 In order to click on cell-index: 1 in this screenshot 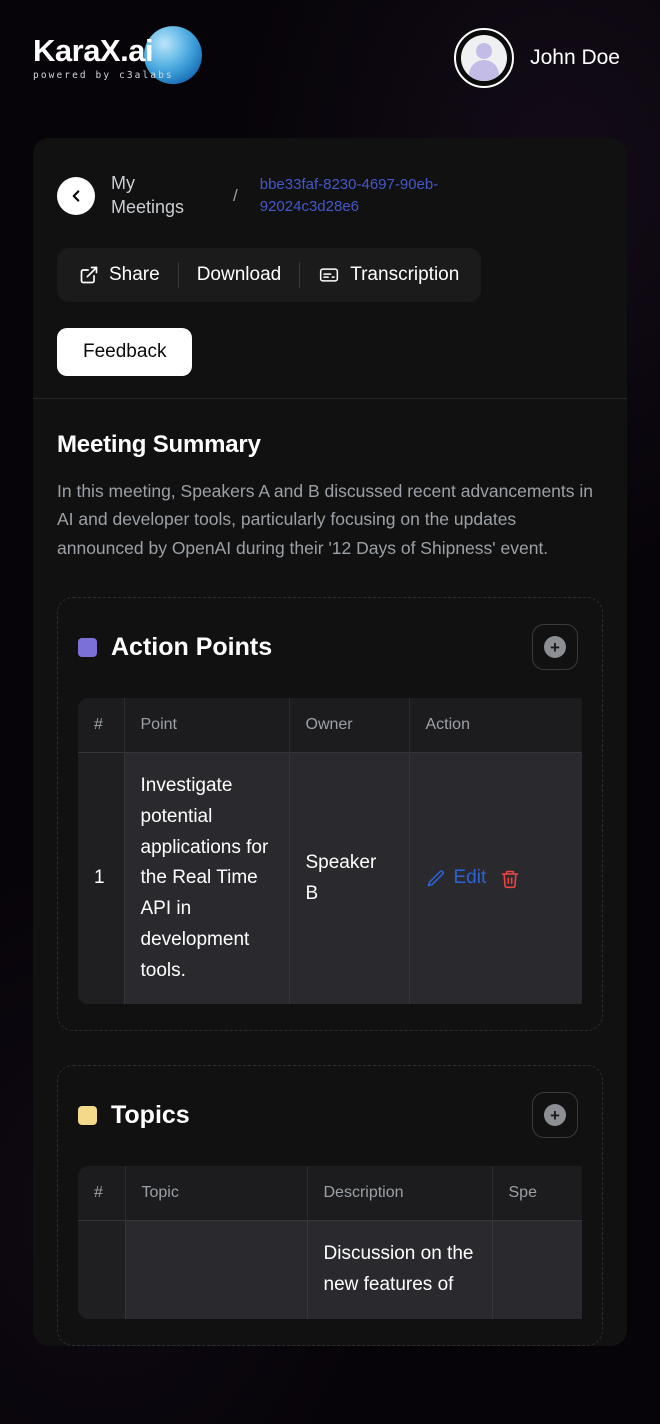, I will do `click(101, 878)`.